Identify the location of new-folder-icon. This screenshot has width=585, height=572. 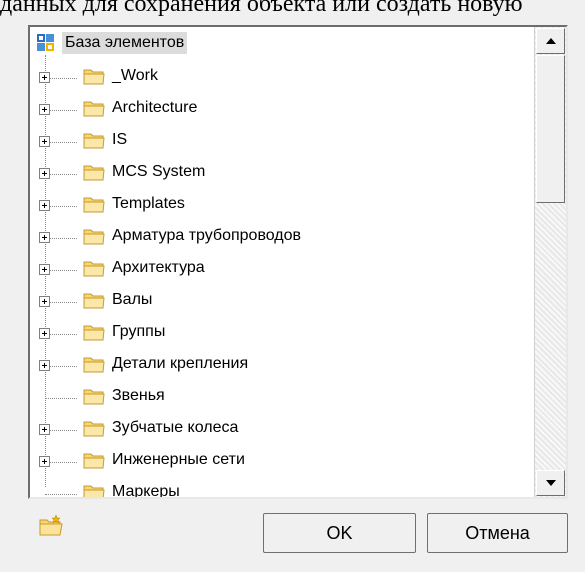
(51, 528).